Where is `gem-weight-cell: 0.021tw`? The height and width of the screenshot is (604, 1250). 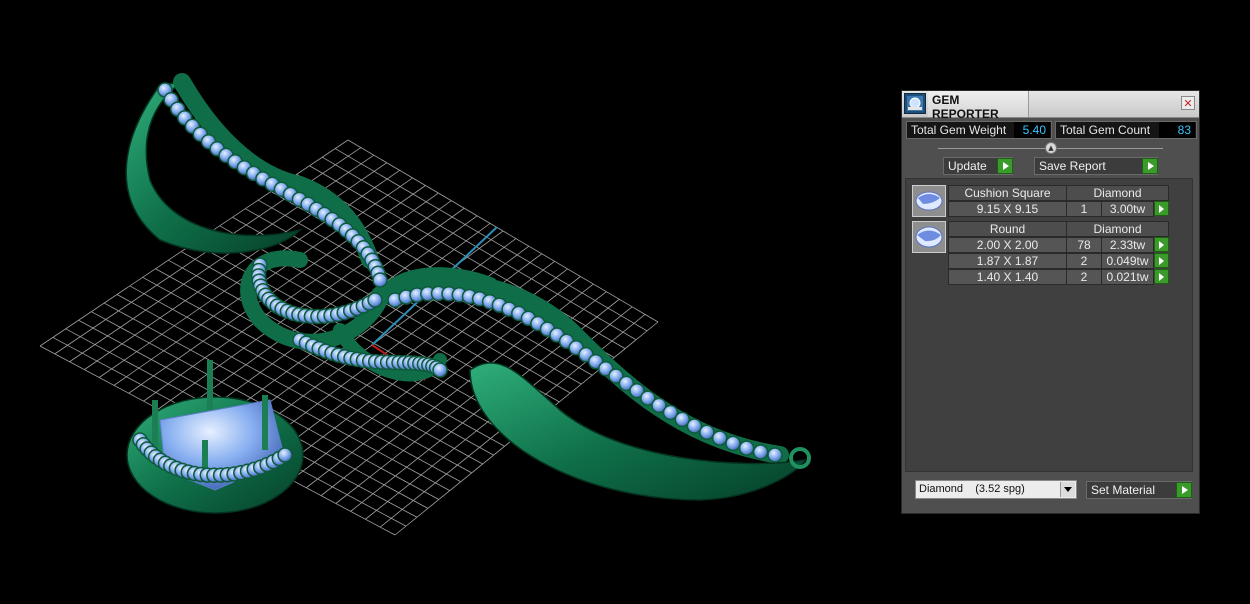 gem-weight-cell: 0.021tw is located at coordinates (1127, 277).